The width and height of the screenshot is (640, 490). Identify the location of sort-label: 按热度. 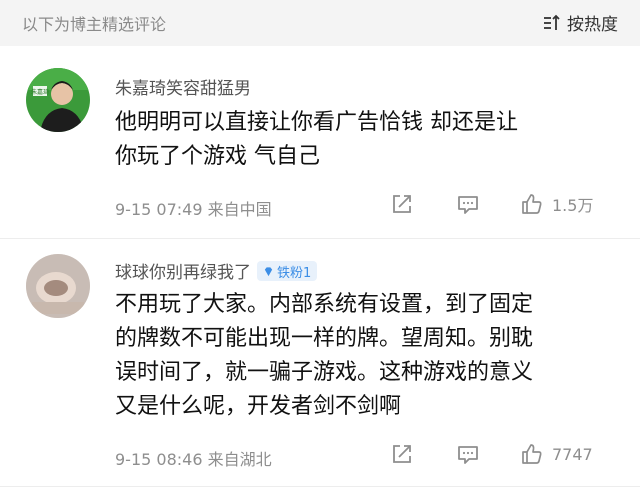
(592, 25).